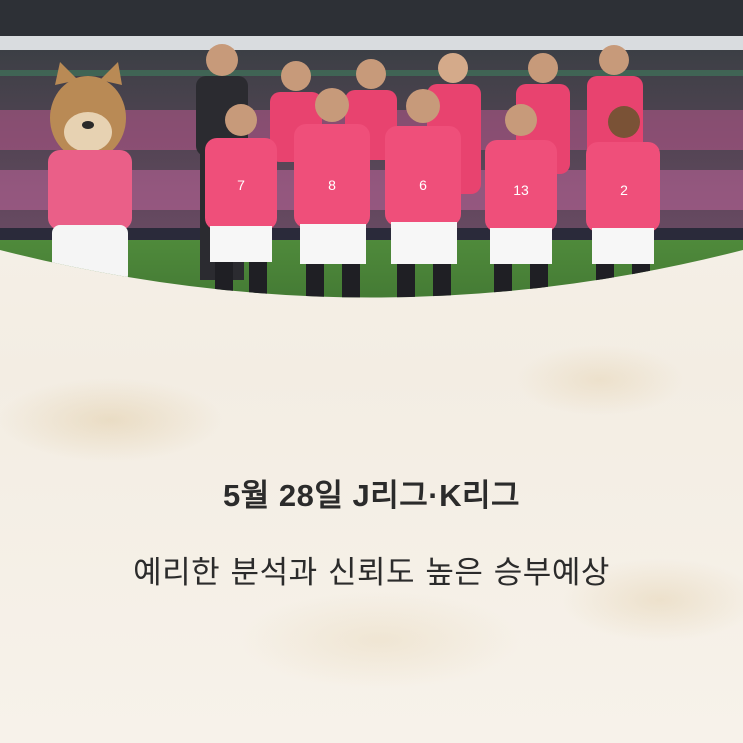 This screenshot has height=743, width=743. I want to click on mascot, so click(90, 180).